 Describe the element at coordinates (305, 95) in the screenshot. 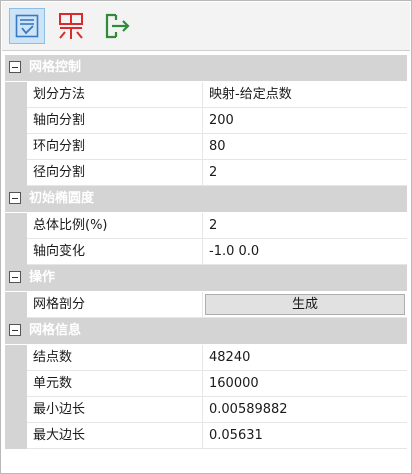

I see `property-value: 映射-给定点数` at that location.